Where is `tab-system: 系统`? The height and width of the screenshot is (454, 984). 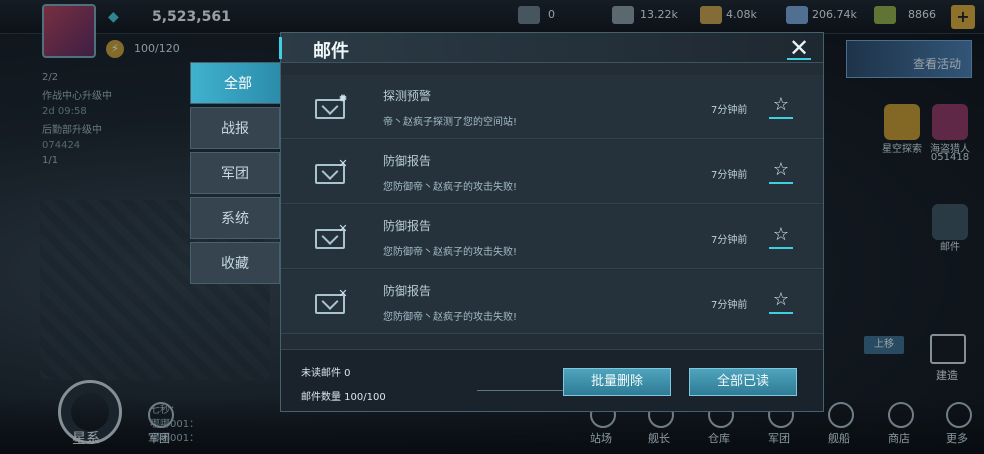
tab-system: 系统 is located at coordinates (235, 218).